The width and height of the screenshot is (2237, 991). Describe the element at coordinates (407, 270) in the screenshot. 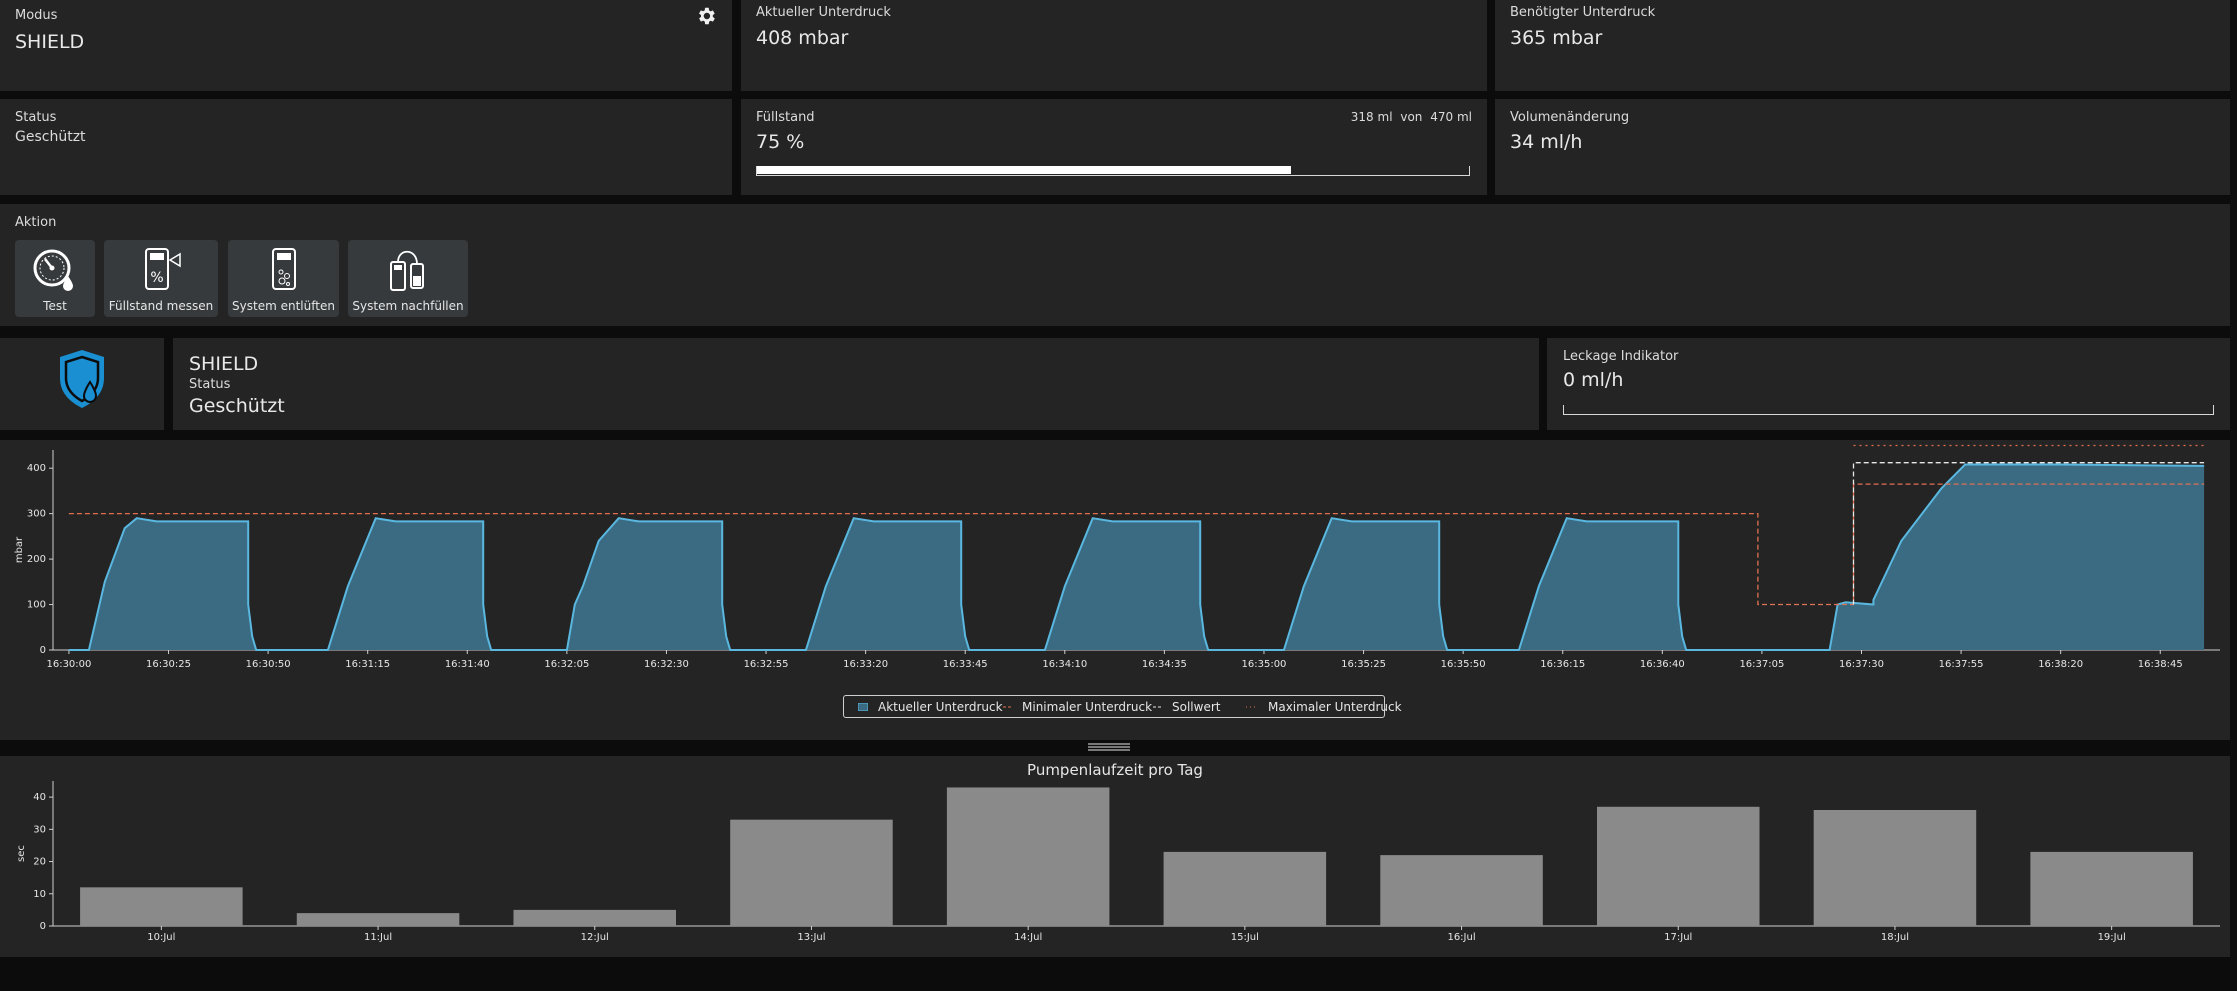

I see `system-refill-icon` at that location.